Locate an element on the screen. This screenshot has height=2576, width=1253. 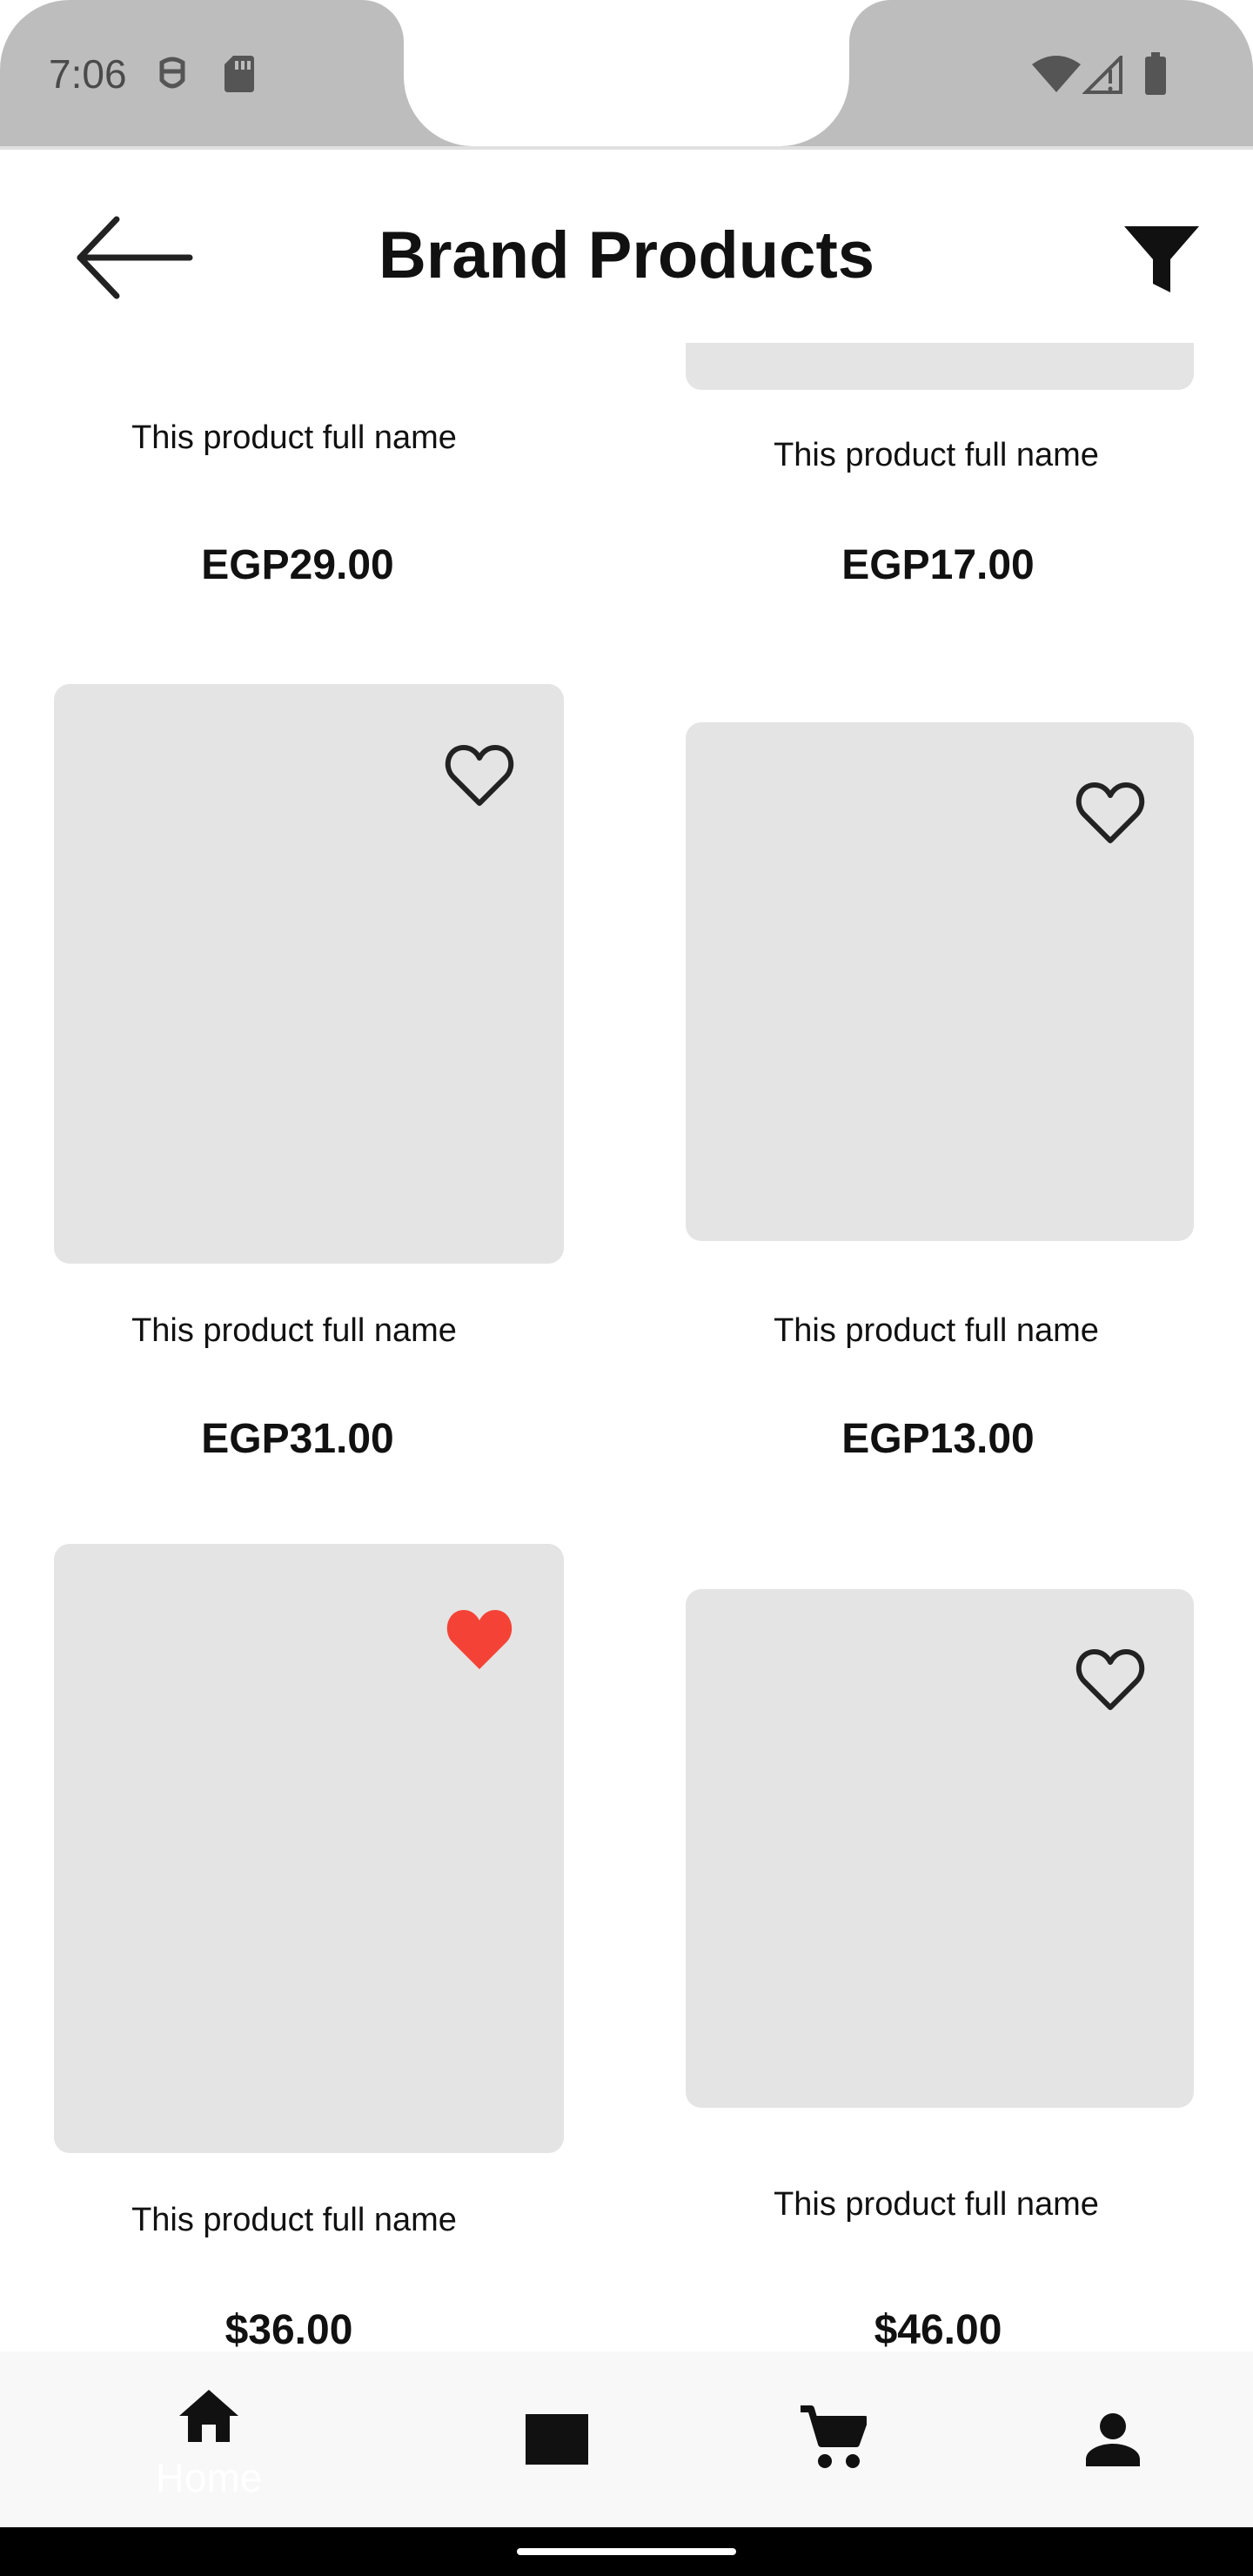
product-image is located at coordinates (940, 366).